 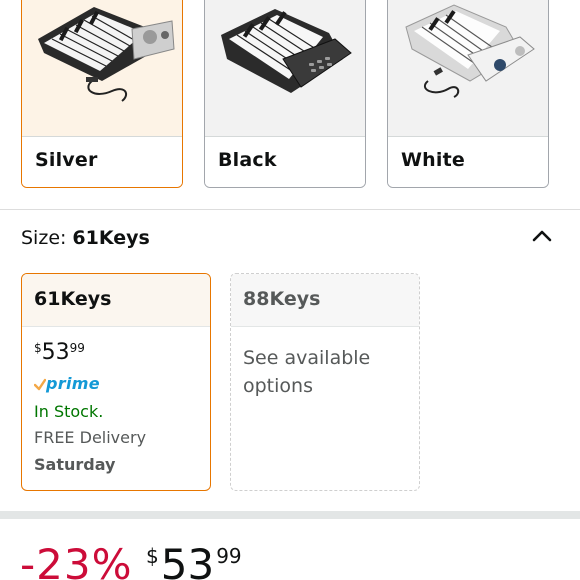 What do you see at coordinates (286, 51) in the screenshot?
I see `black-roll-up-piano-image` at bounding box center [286, 51].